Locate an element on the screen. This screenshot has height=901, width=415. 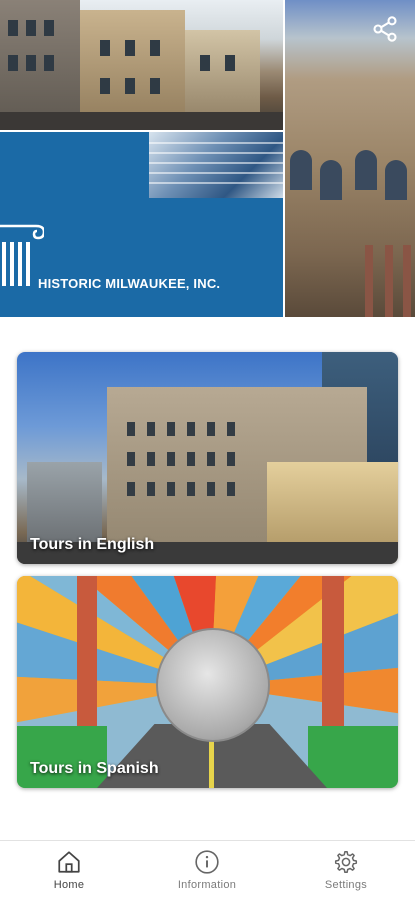
nav-information: Information is located at coordinates (207, 871).